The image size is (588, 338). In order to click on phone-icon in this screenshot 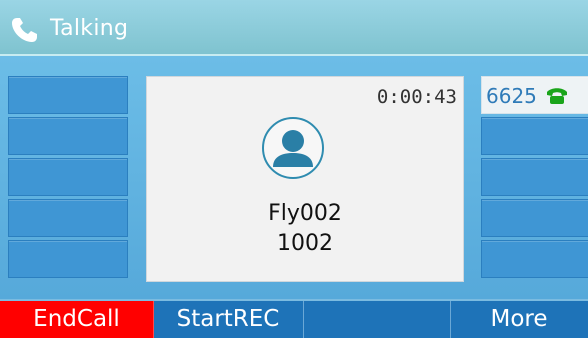, I will do `click(24, 30)`.